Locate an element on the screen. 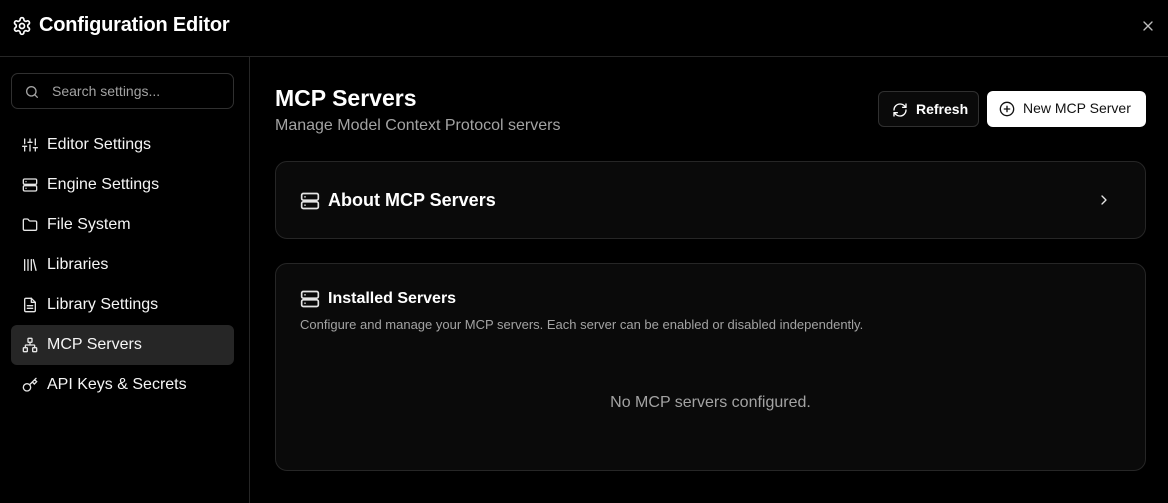 This screenshot has height=503, width=1168. window-title: Configuration Editor is located at coordinates (134, 25).